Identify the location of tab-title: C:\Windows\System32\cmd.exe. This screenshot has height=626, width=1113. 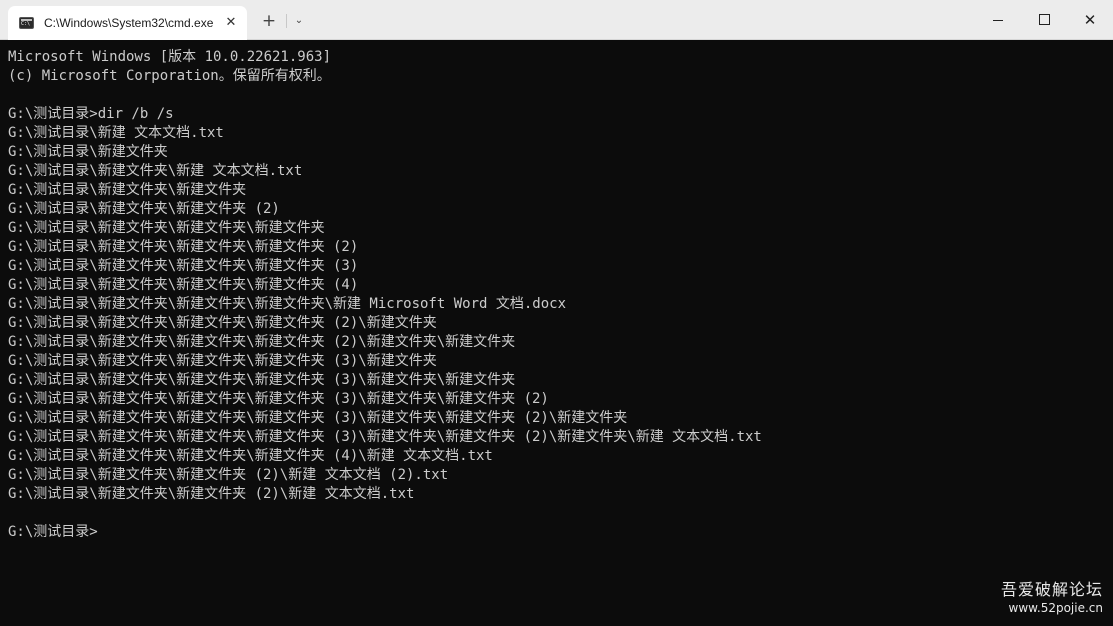
(129, 23).